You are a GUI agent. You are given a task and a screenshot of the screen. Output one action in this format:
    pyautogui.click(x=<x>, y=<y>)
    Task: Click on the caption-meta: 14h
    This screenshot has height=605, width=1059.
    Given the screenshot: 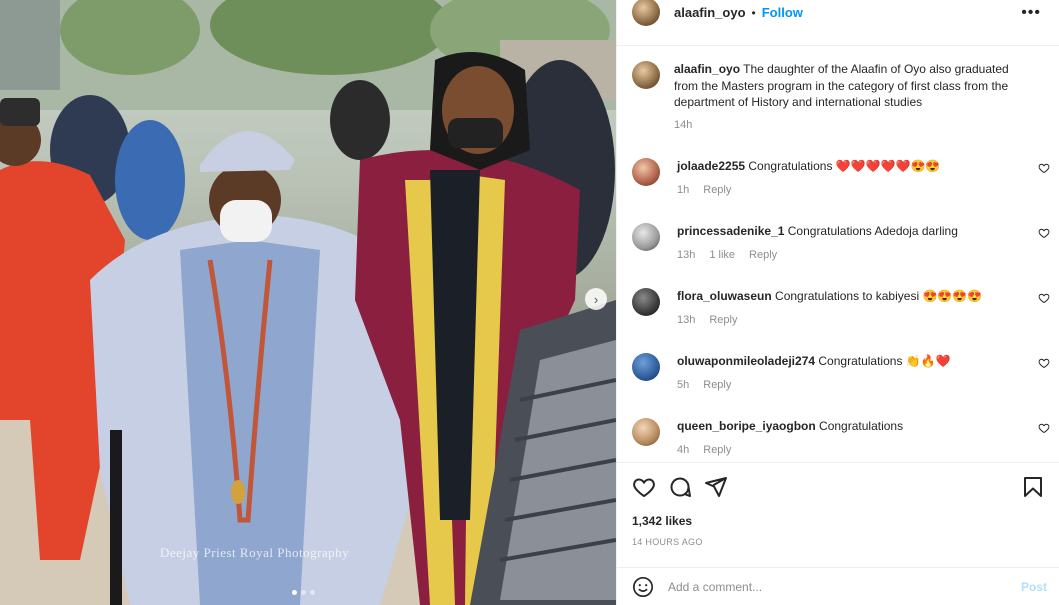 What is the action you would take?
    pyautogui.click(x=854, y=125)
    